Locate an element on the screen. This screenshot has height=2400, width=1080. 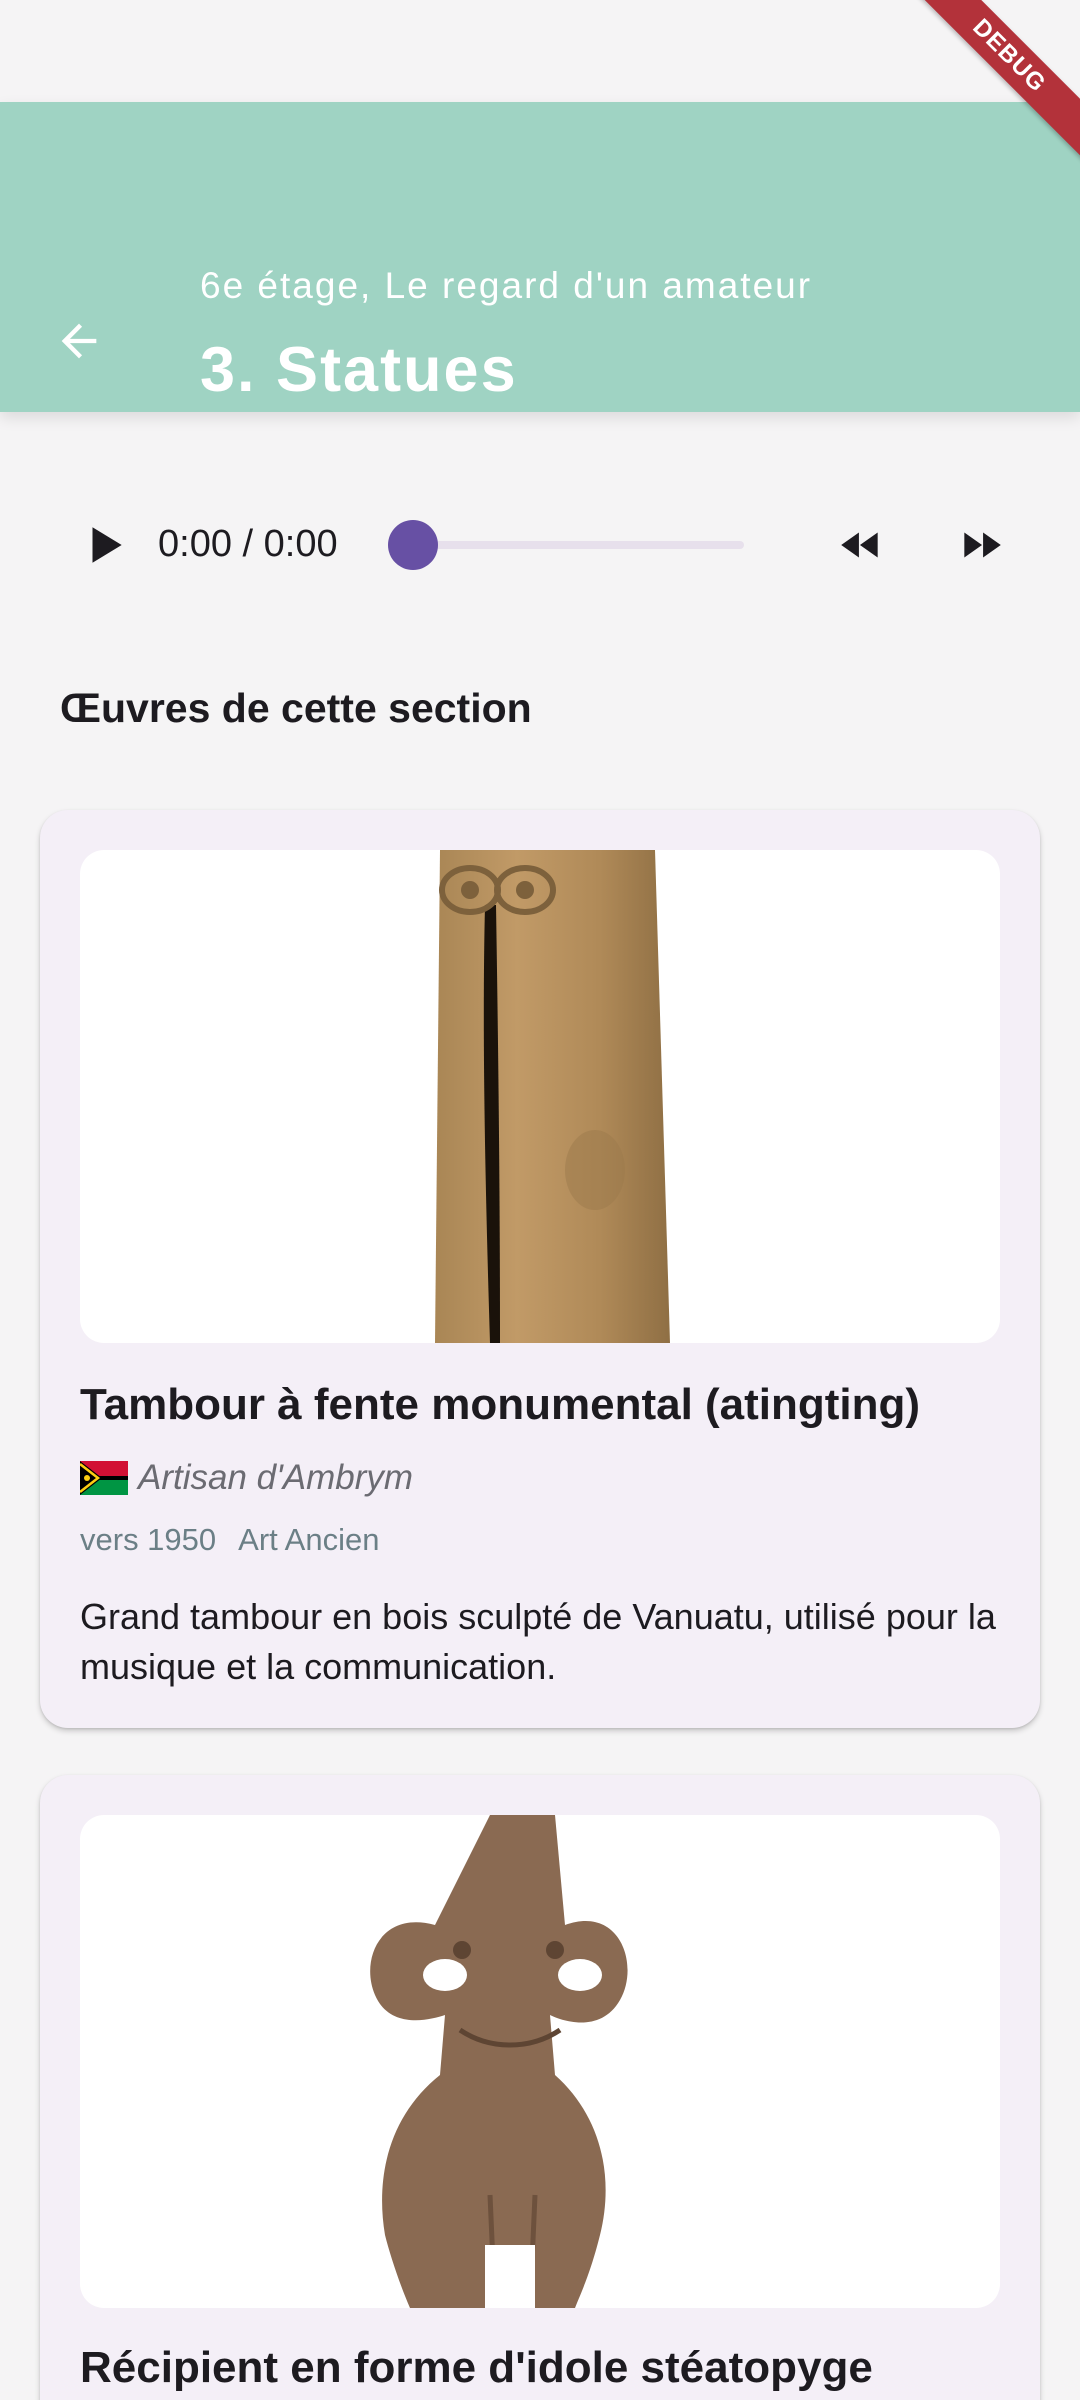
vanuatu-flag-icon is located at coordinates (104, 1478).